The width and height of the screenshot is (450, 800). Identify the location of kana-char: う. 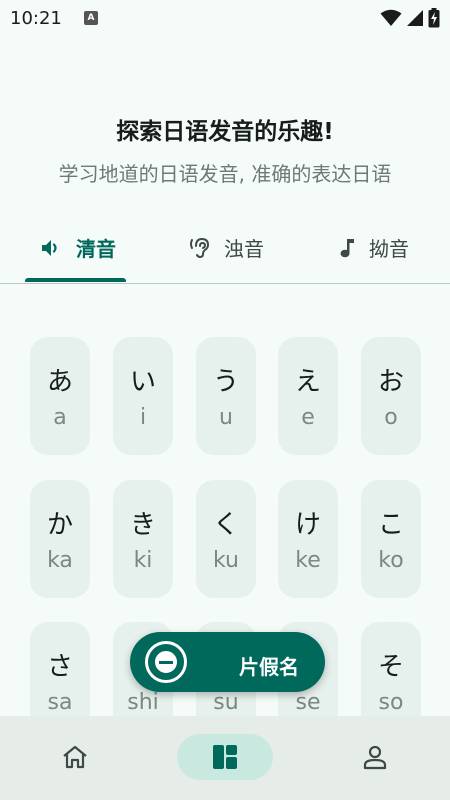
(225, 382).